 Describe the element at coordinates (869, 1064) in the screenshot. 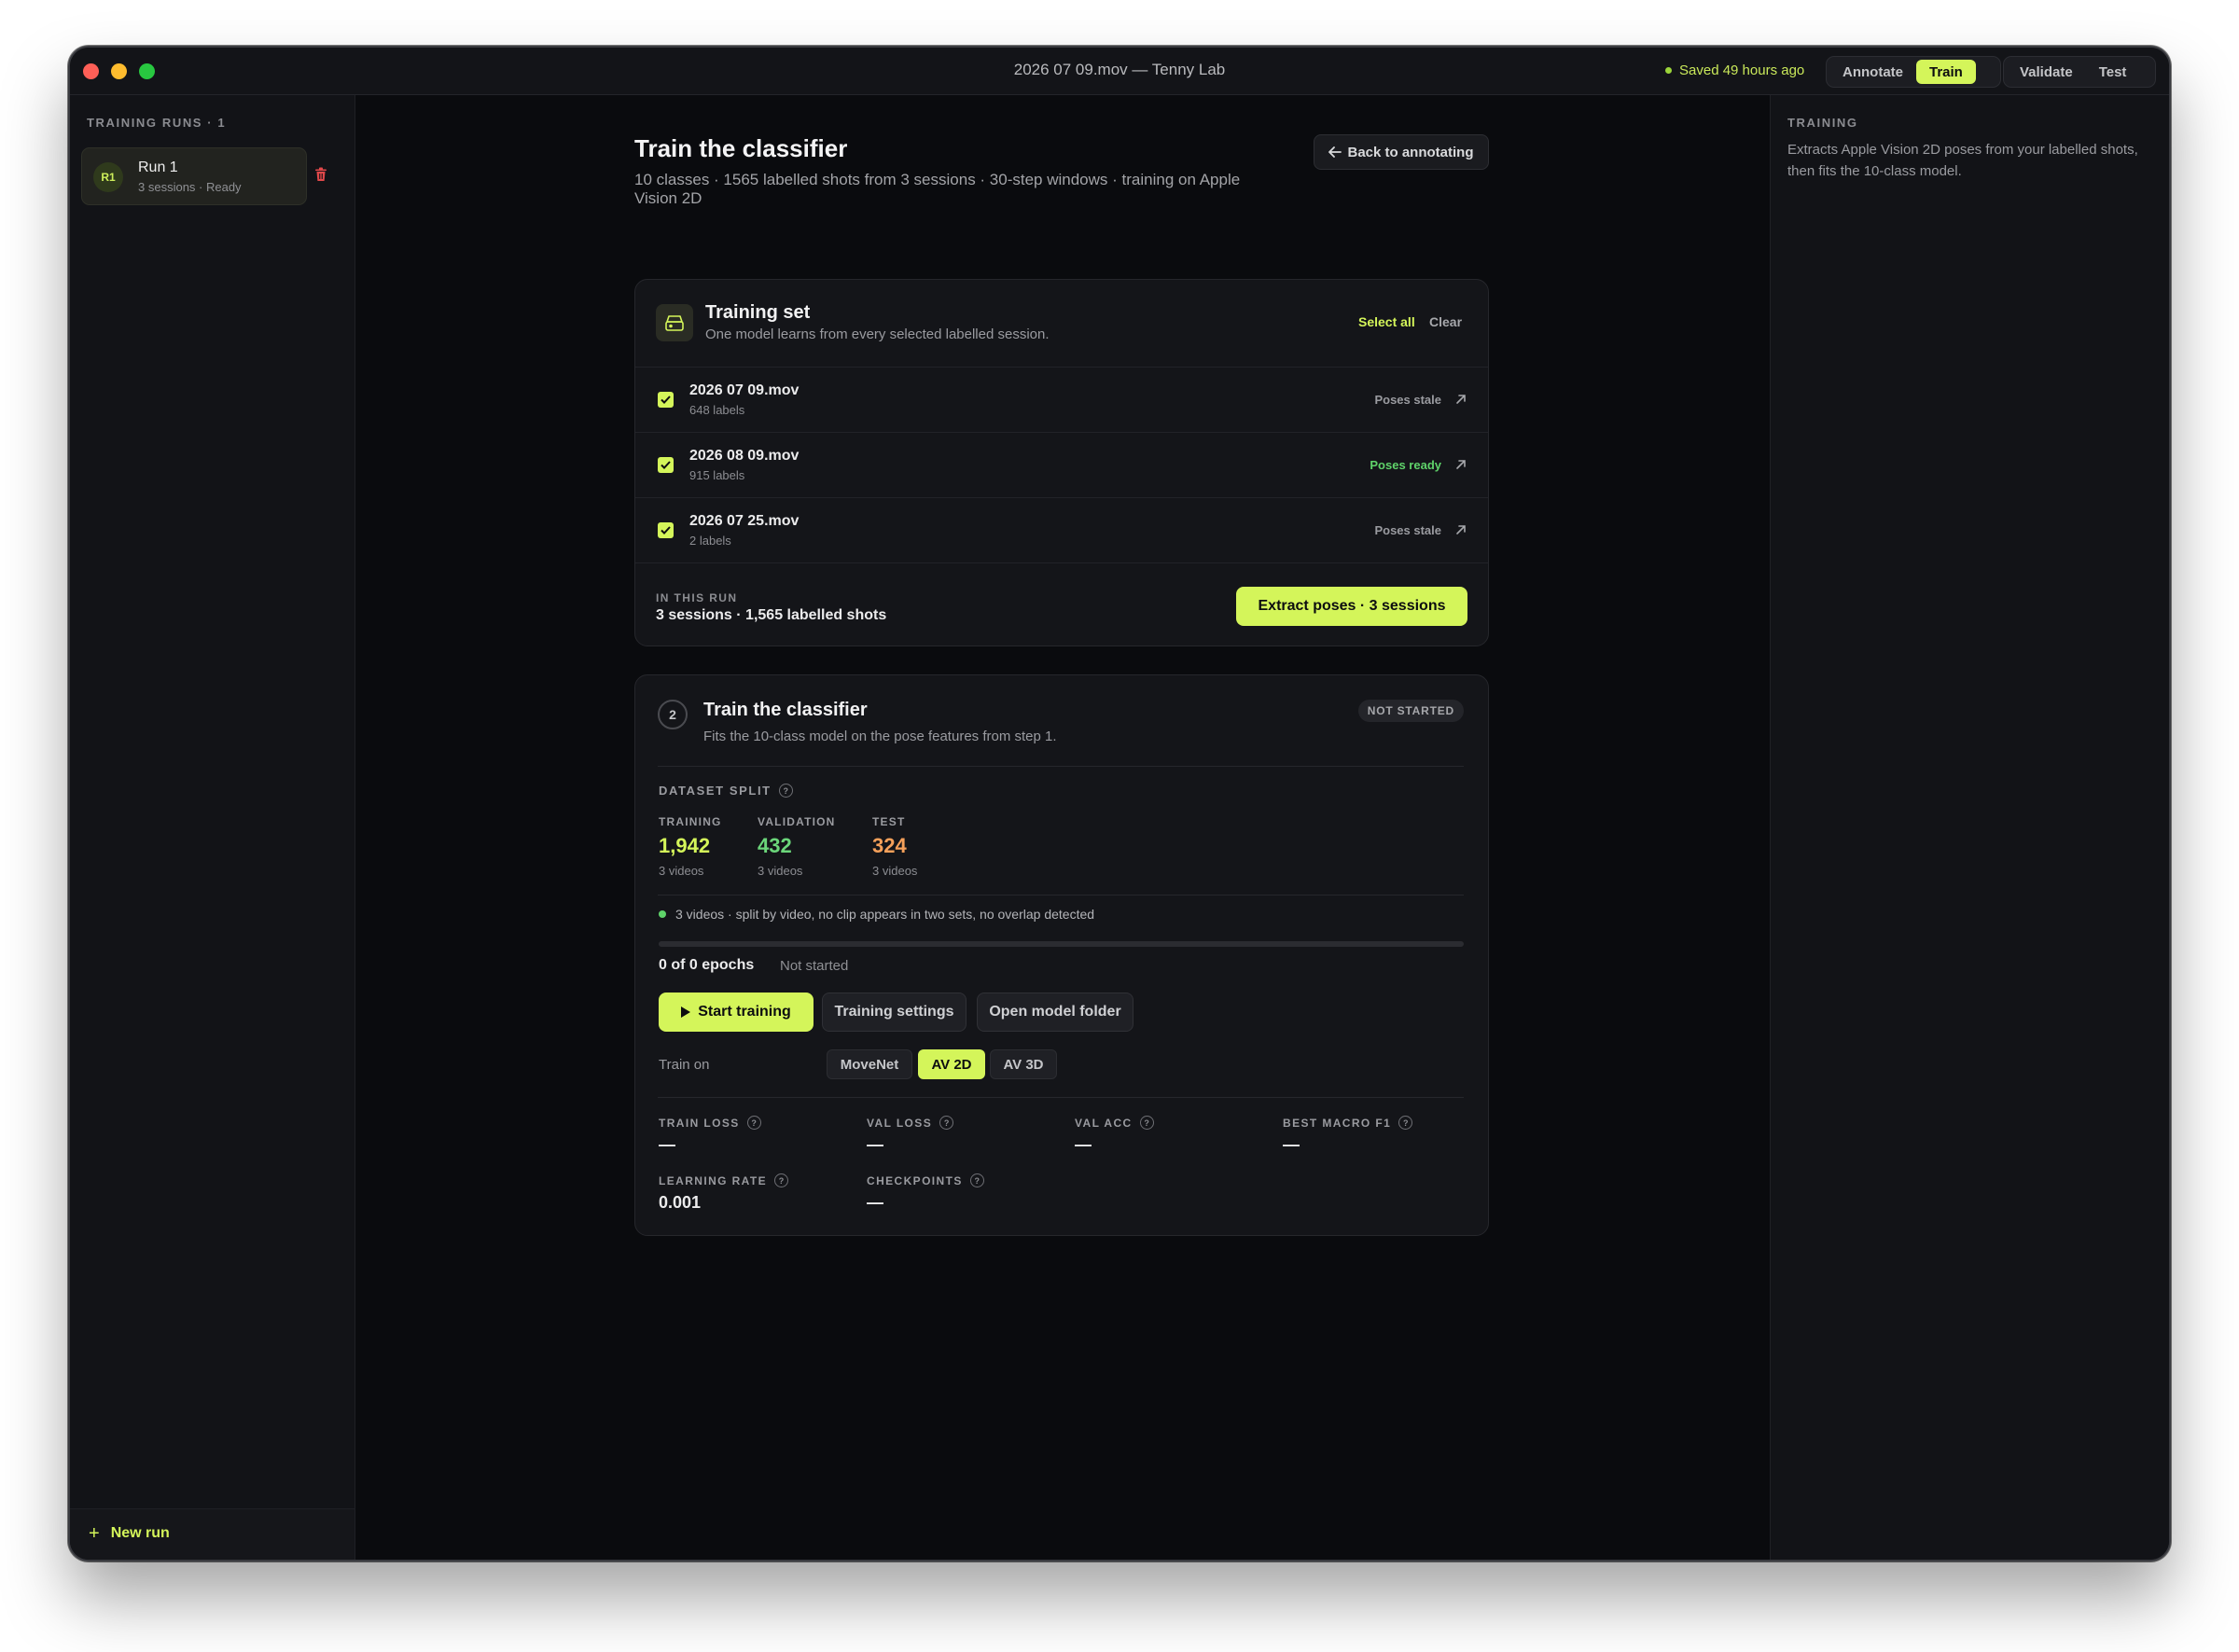

I see `train-on-movenet: MoveNet` at that location.